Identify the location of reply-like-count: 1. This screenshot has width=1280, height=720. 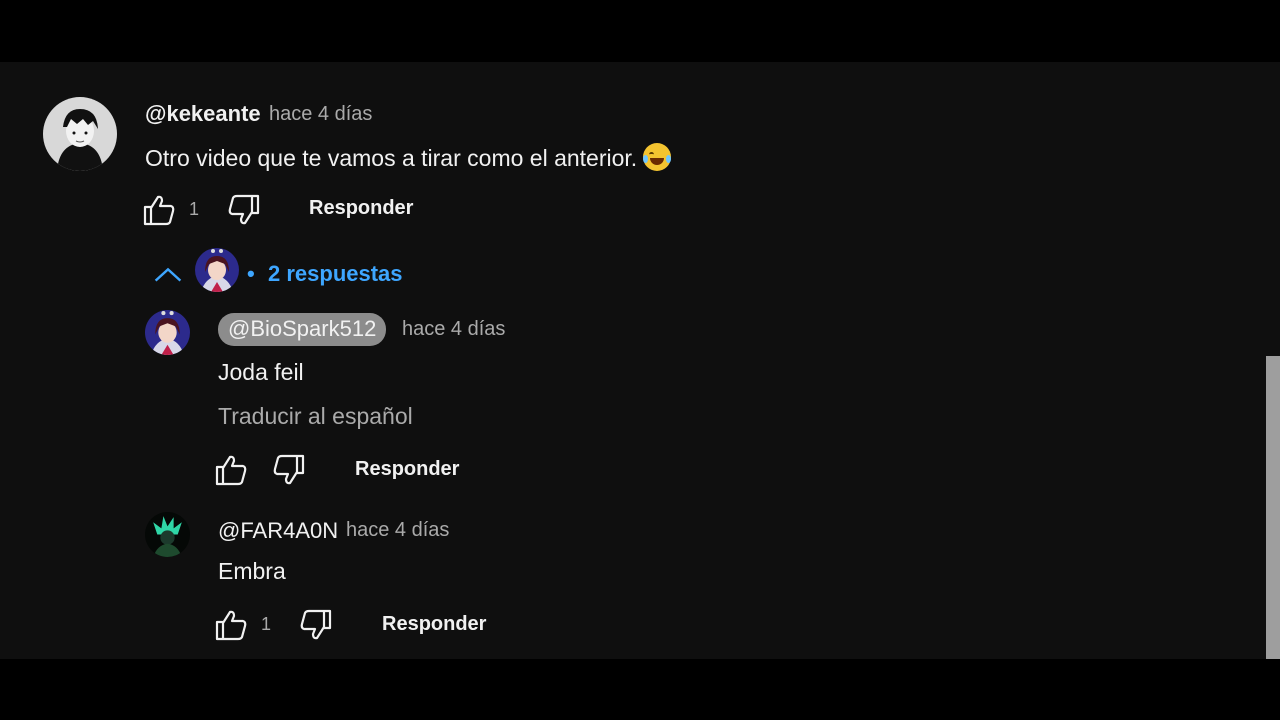
(266, 624).